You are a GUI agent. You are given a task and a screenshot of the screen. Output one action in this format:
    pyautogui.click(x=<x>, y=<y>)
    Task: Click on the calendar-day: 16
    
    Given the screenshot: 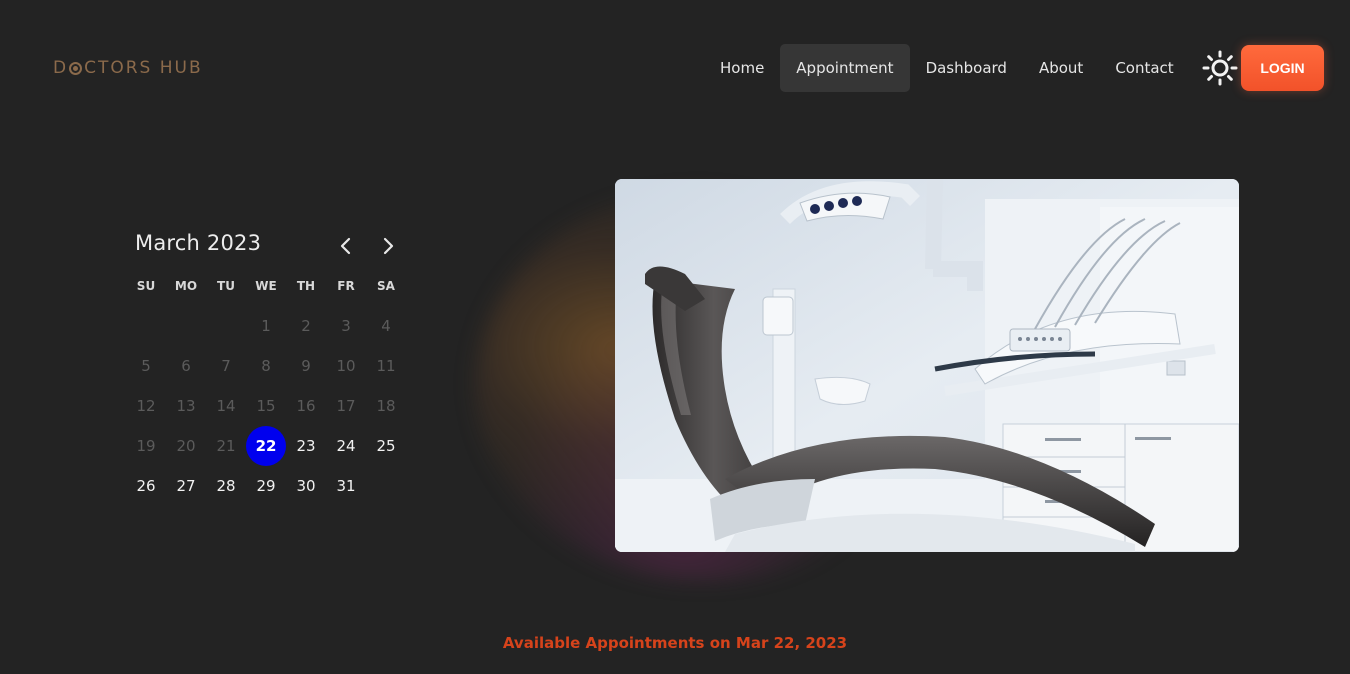 What is the action you would take?
    pyautogui.click(x=306, y=406)
    